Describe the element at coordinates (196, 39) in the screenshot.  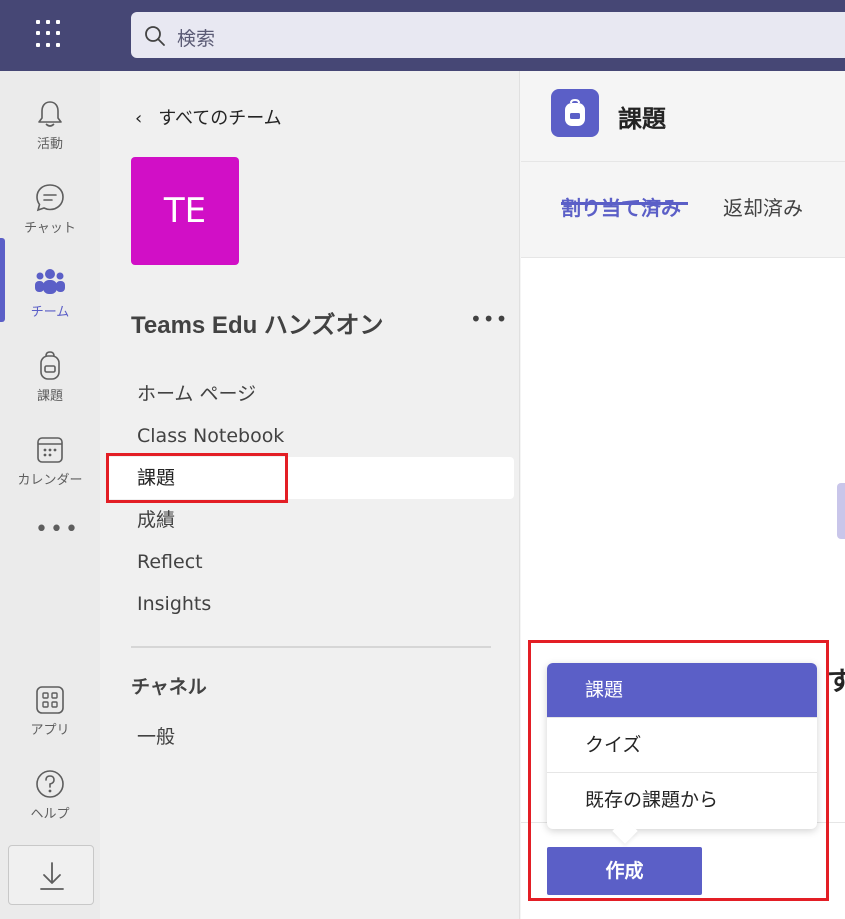
I see `search-placeholder: 検索` at that location.